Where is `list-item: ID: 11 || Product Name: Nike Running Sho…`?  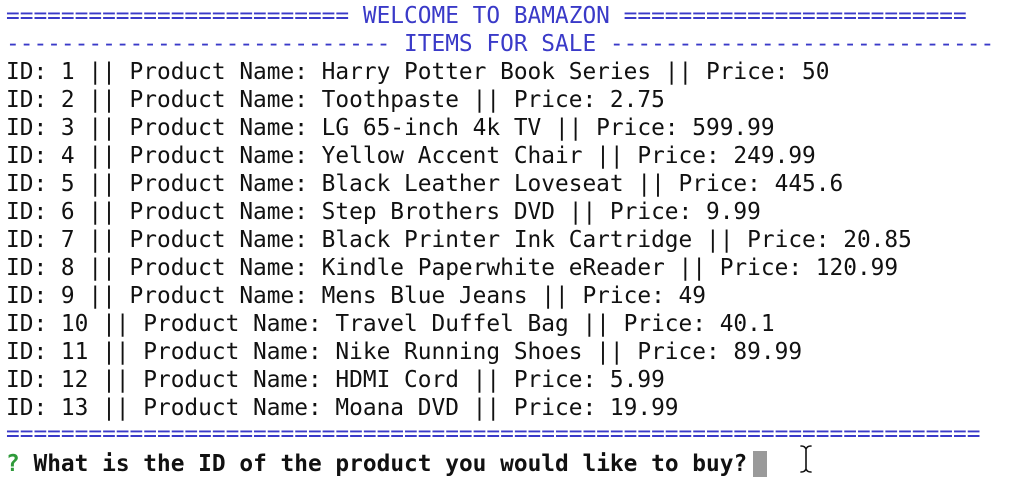
list-item: ID: 11 || Product Name: Nike Running Sho… is located at coordinates (404, 352).